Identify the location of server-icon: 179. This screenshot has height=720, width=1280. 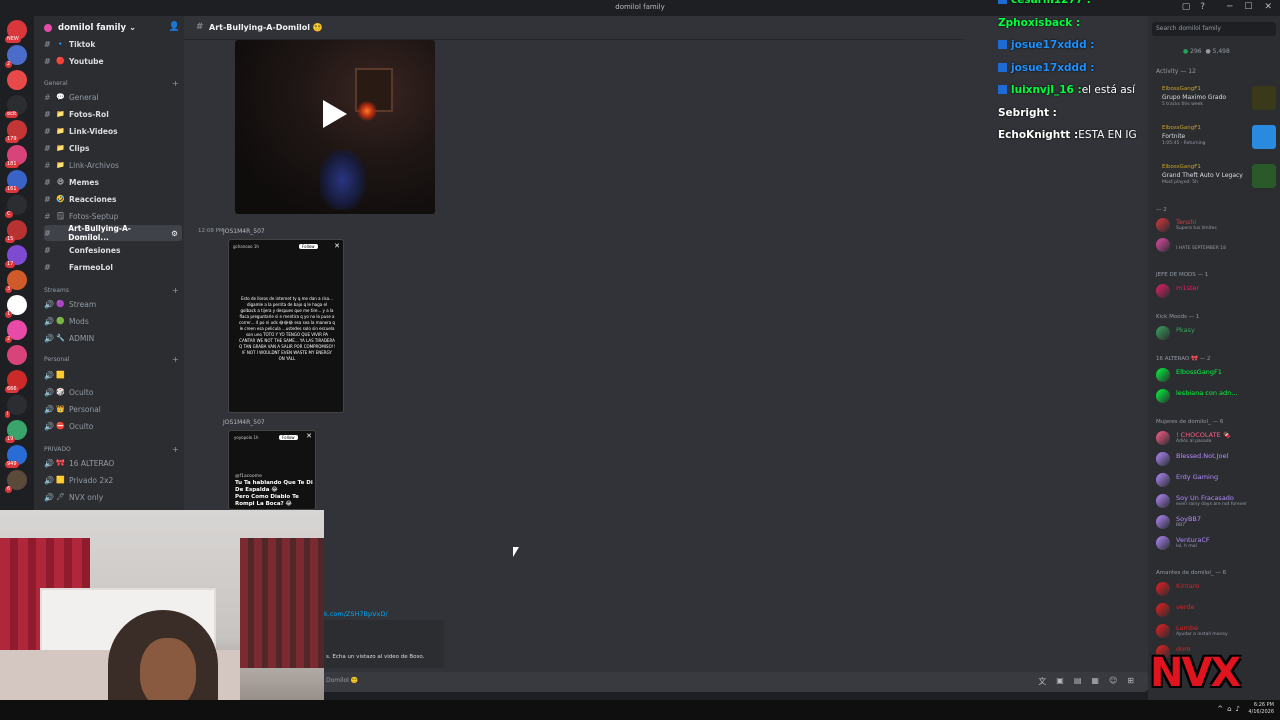
(16, 131).